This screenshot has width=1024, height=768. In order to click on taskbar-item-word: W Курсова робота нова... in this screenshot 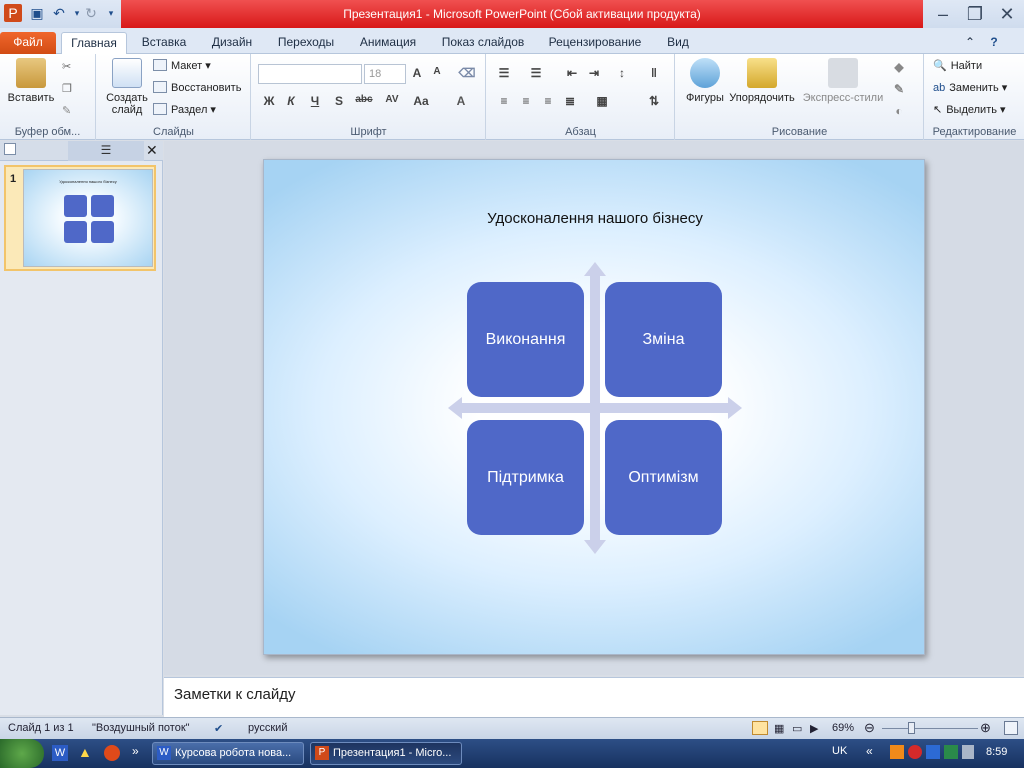, I will do `click(228, 753)`.